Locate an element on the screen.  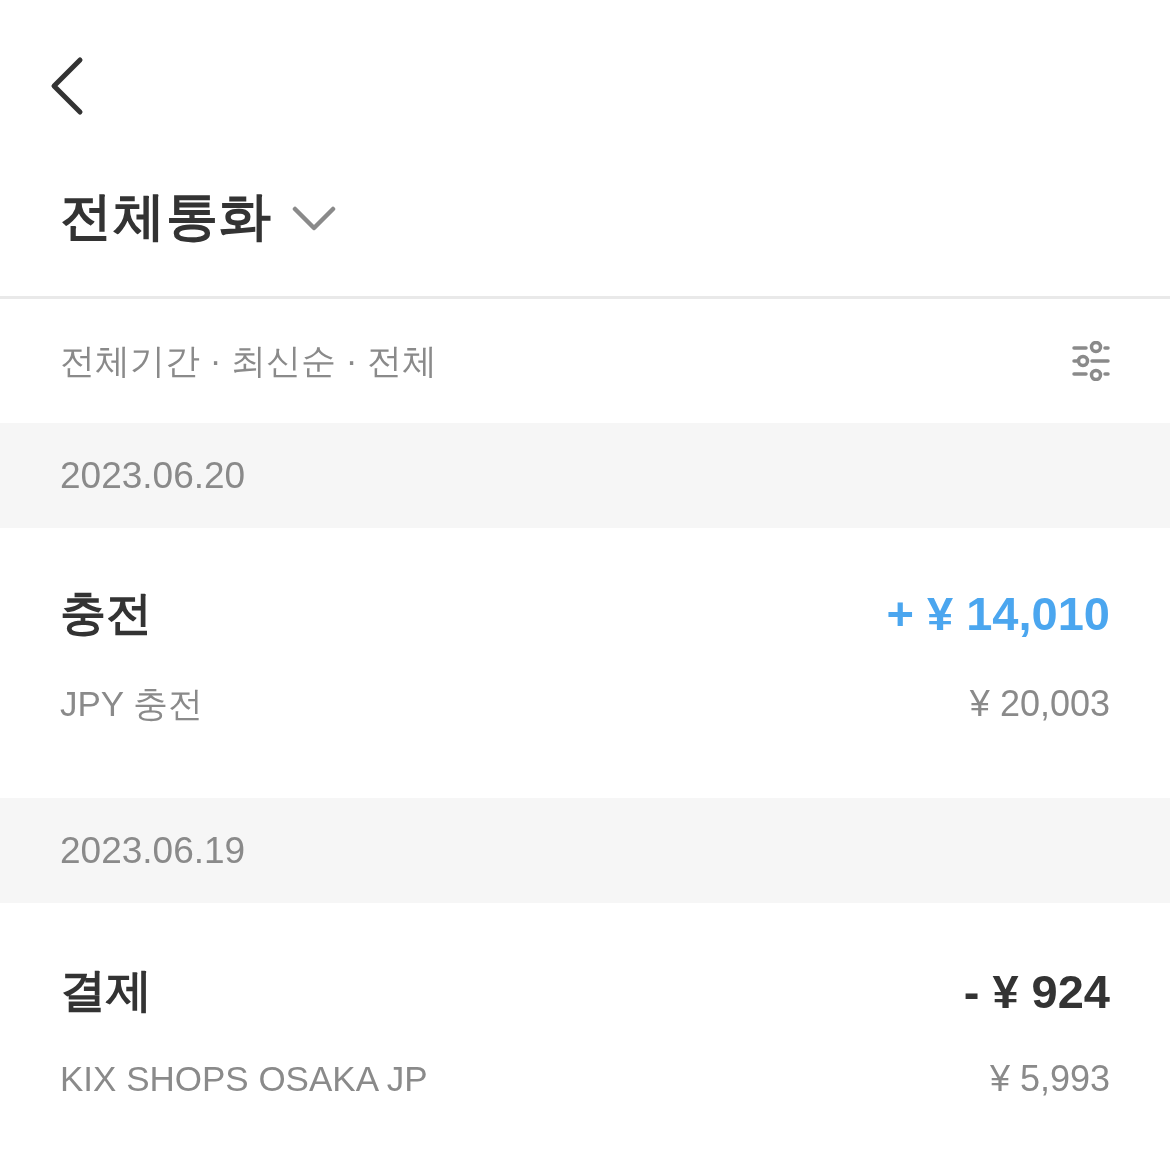
chevron-down-icon is located at coordinates (314, 219).